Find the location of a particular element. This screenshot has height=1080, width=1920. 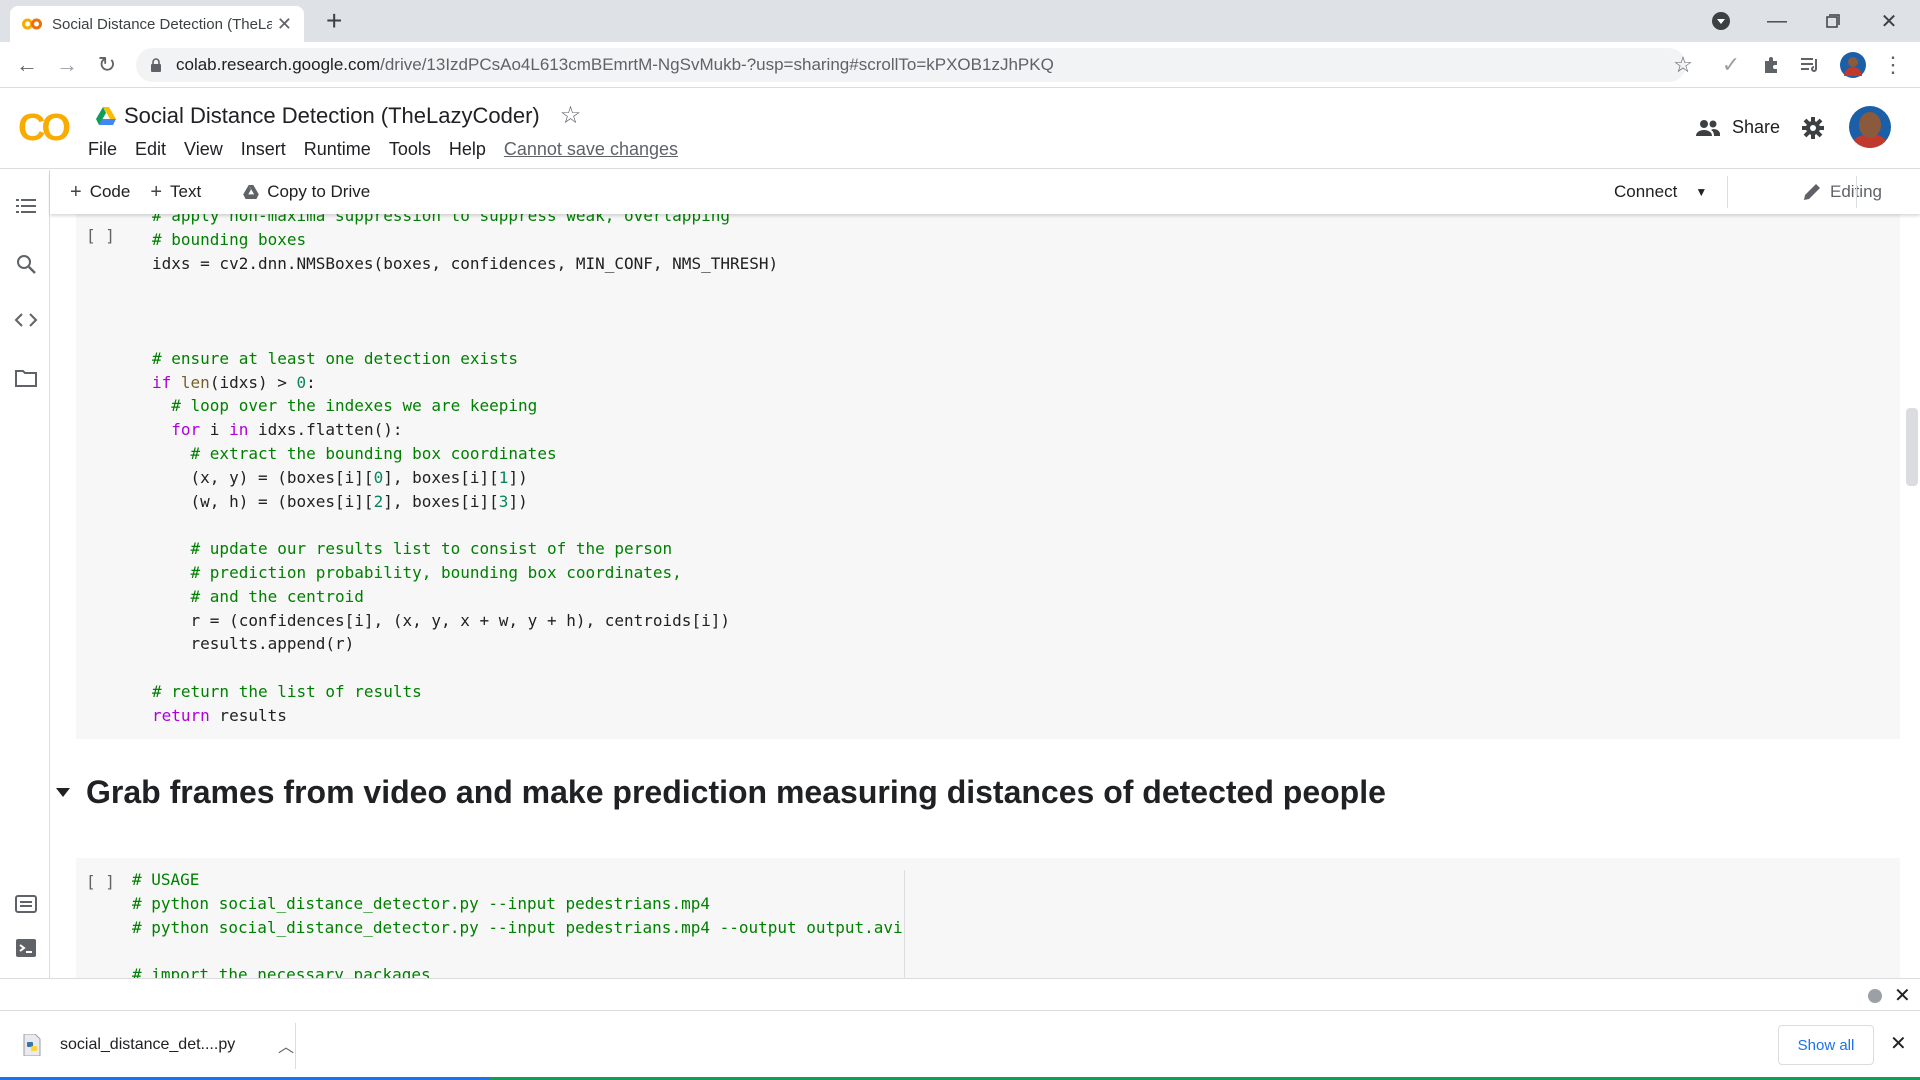

code-snippets-icon is located at coordinates (26, 320).